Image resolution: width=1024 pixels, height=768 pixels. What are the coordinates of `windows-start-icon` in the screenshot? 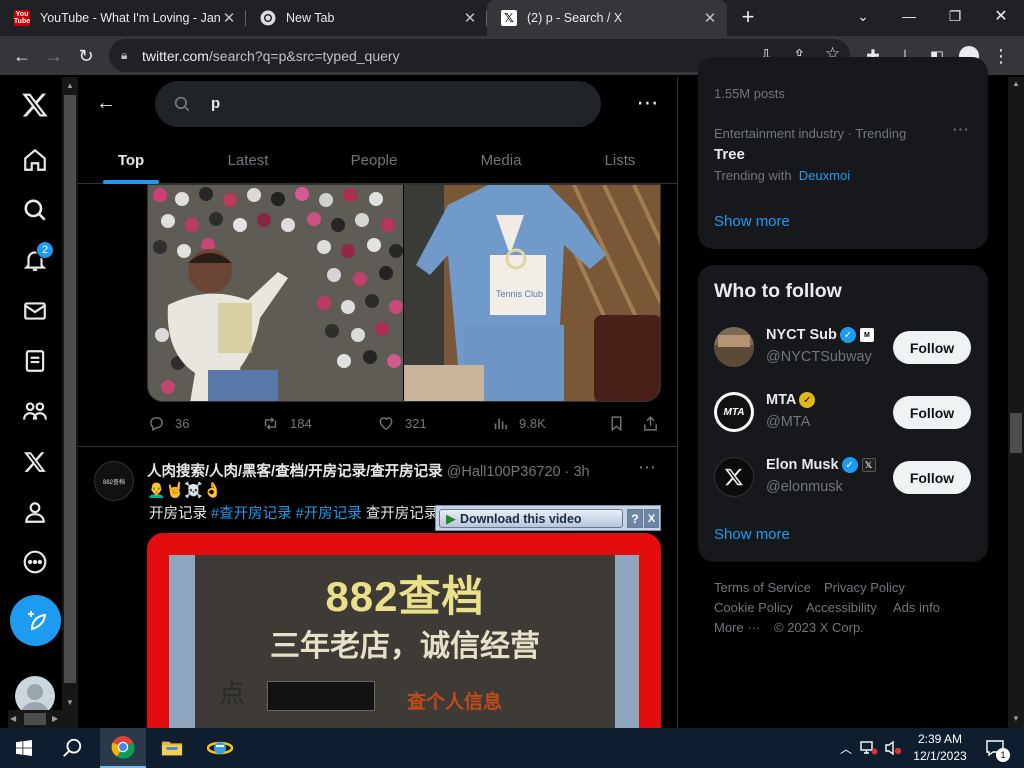 It's located at (24, 748).